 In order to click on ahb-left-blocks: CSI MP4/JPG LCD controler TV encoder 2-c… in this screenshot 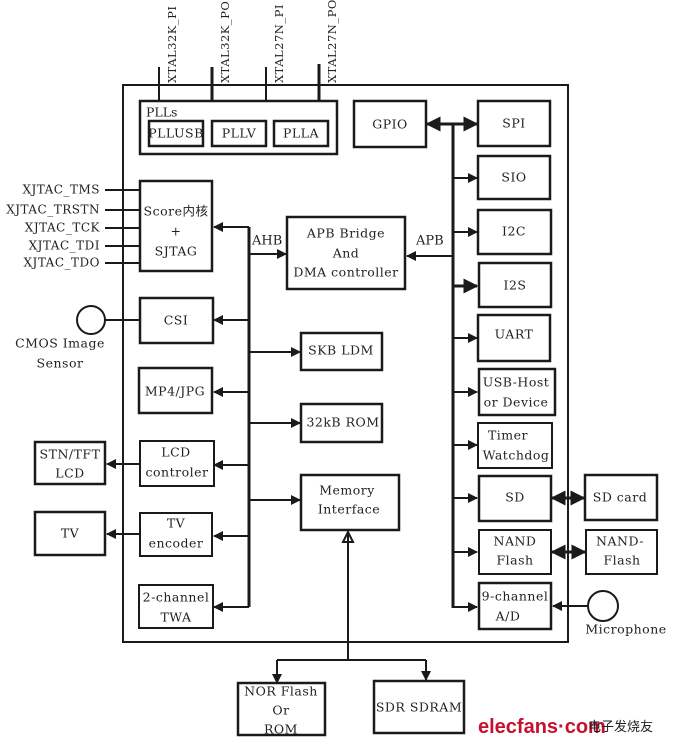, I will do `click(176, 462)`.